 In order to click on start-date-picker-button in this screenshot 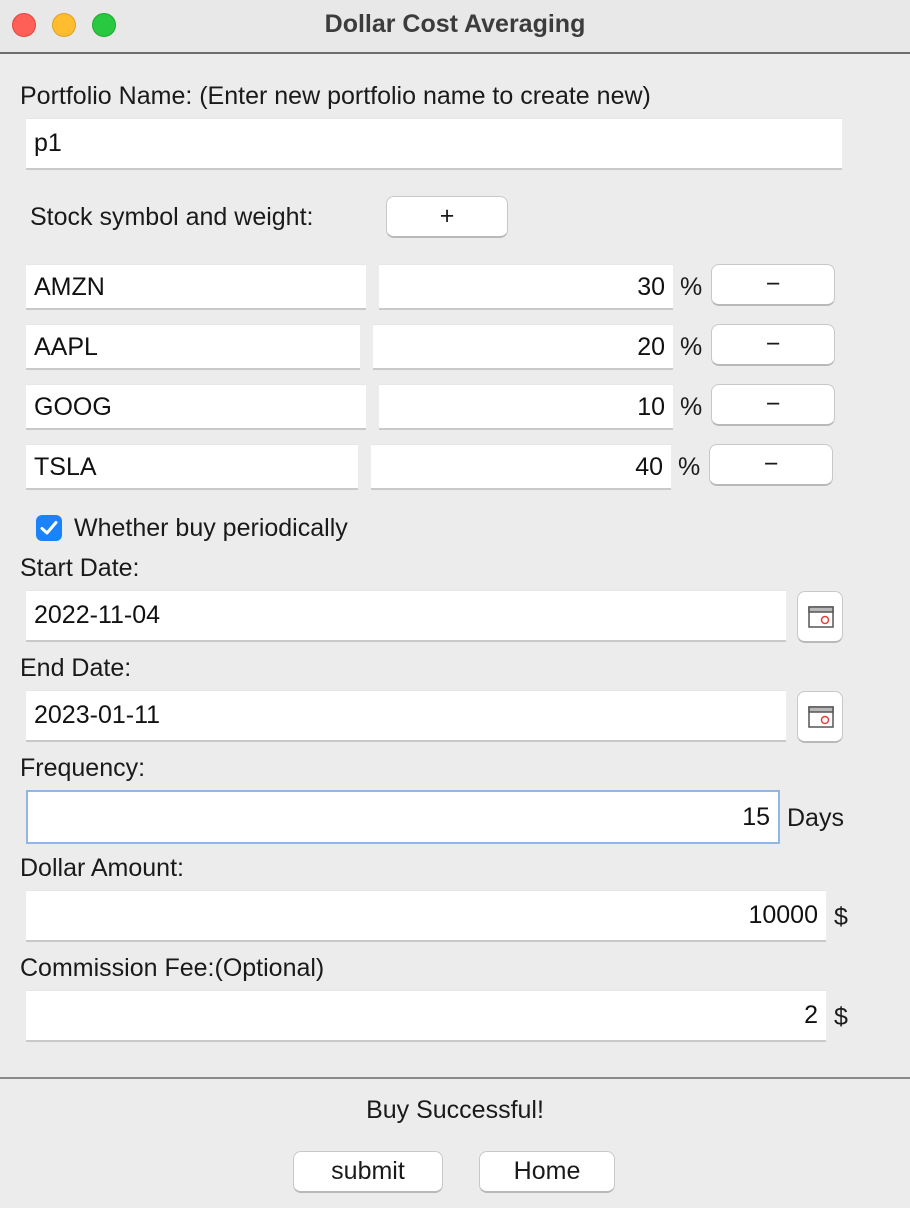, I will do `click(820, 617)`.